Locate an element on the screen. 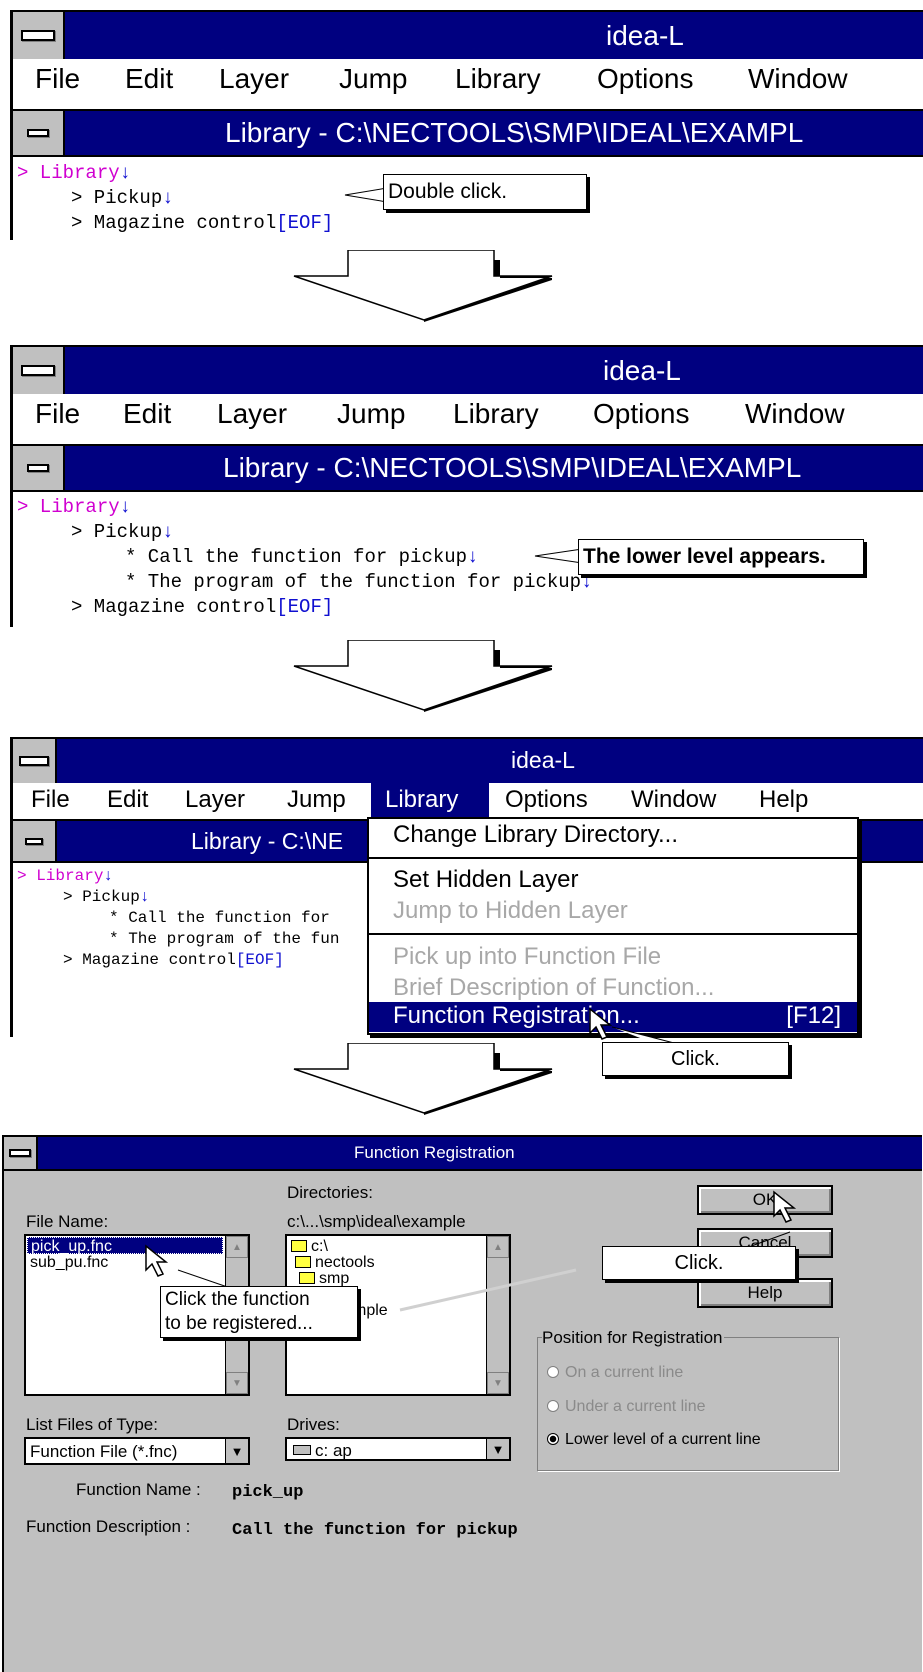 The width and height of the screenshot is (923, 1672). mouse-cursor-icon is located at coordinates (157, 1260).